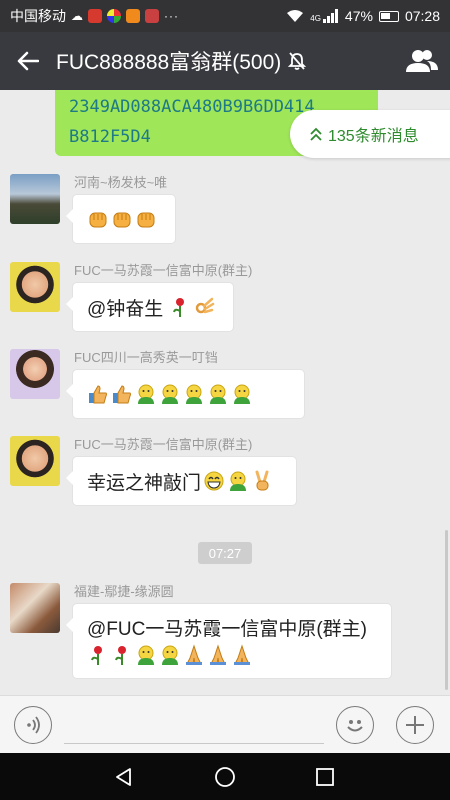 Image resolution: width=450 pixels, height=800 pixels. I want to click on group-icon, so click(422, 61).